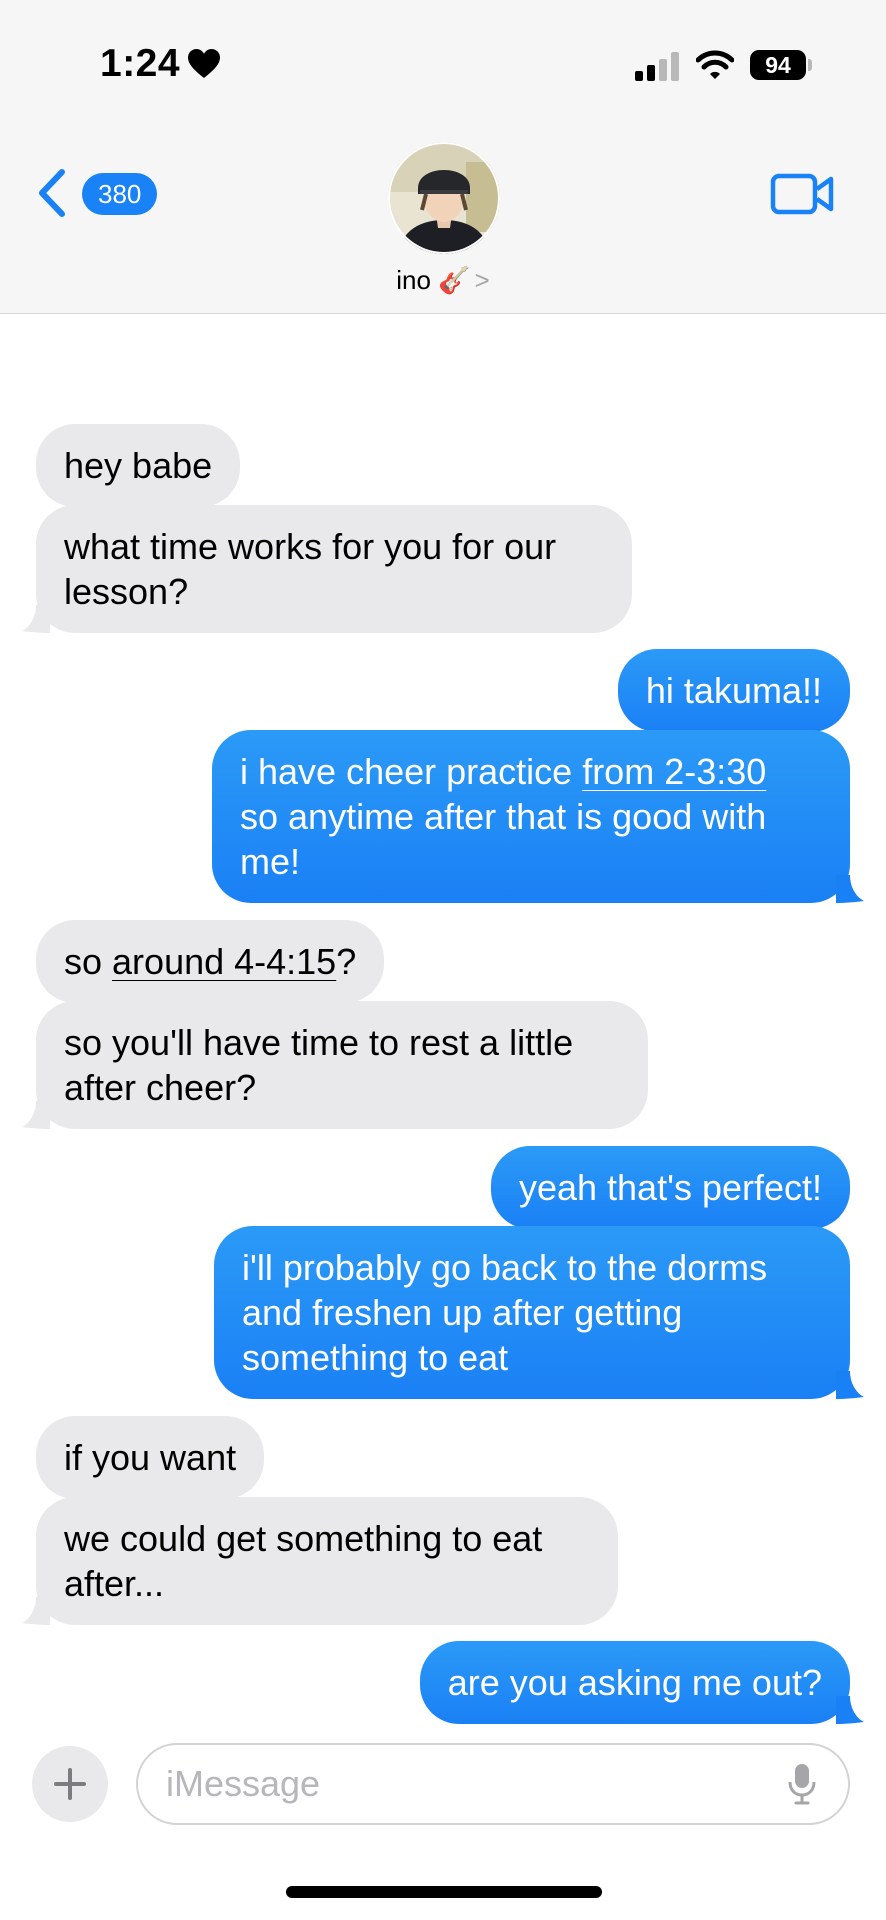 The width and height of the screenshot is (886, 1920). What do you see at coordinates (443, 65) in the screenshot?
I see `status-bar: 1:24 94` at bounding box center [443, 65].